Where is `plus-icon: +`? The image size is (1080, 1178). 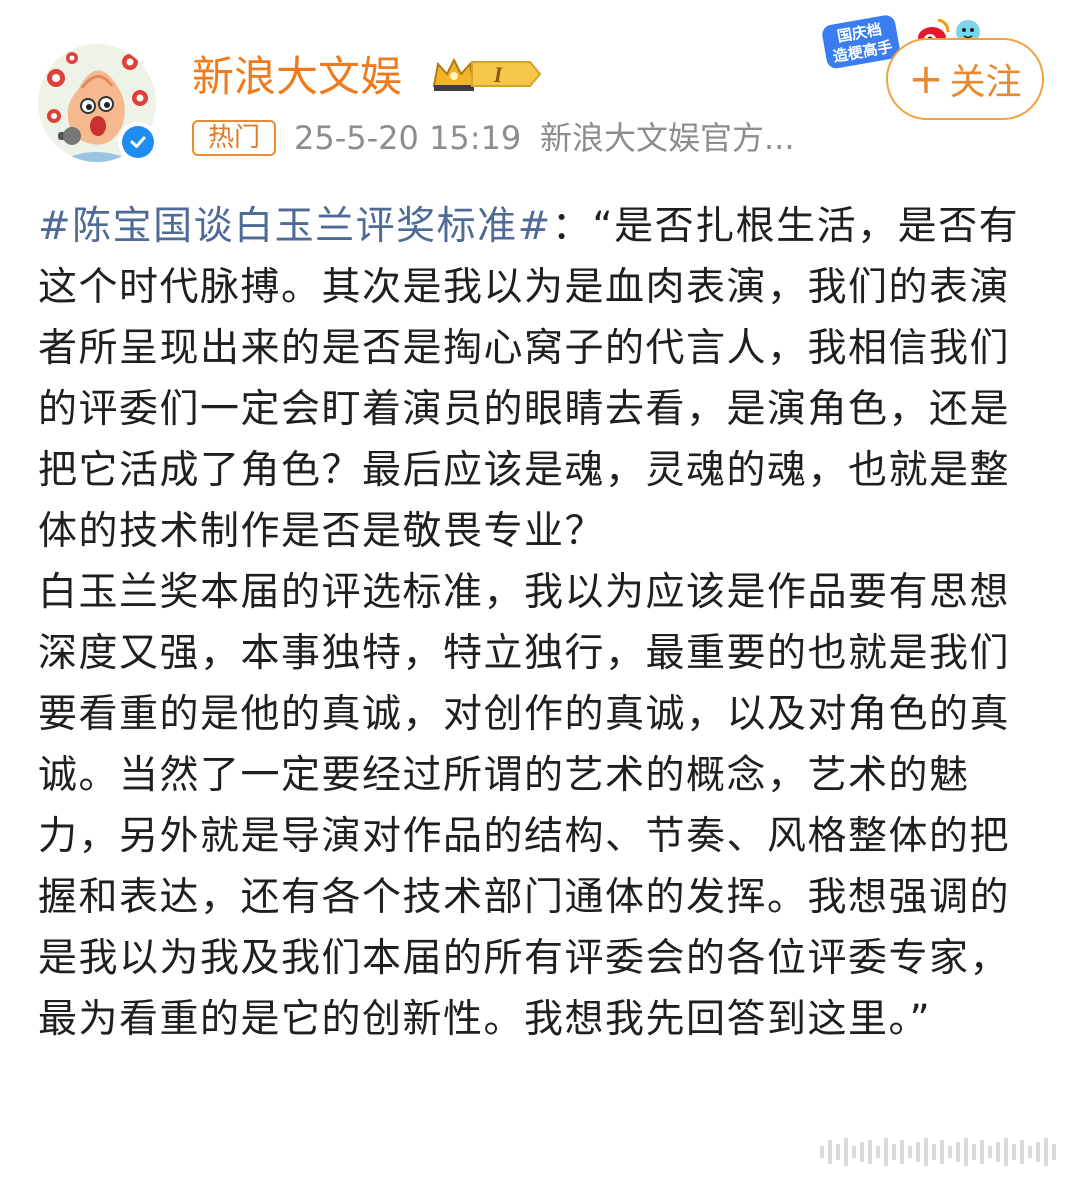 plus-icon: + is located at coordinates (926, 78).